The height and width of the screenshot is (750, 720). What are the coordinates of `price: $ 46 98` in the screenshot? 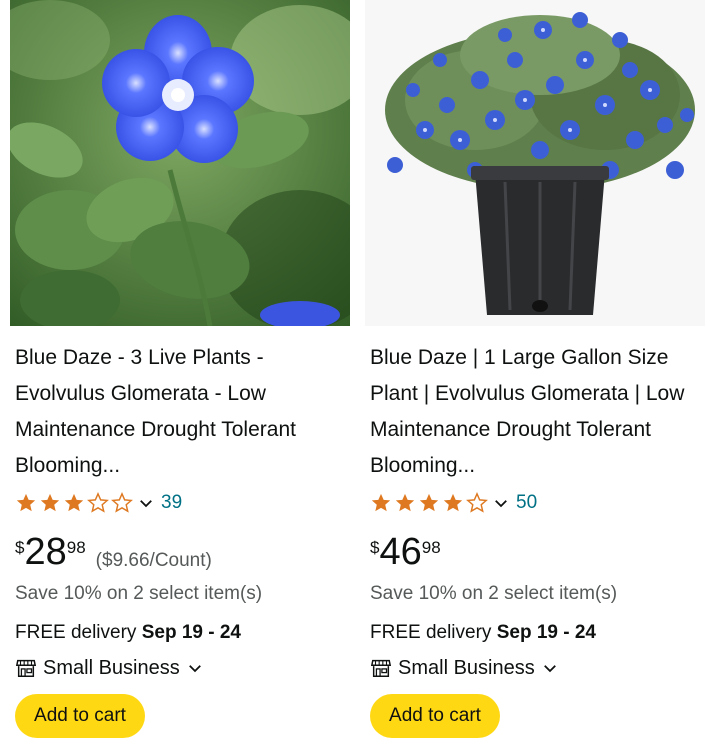 It's located at (405, 554).